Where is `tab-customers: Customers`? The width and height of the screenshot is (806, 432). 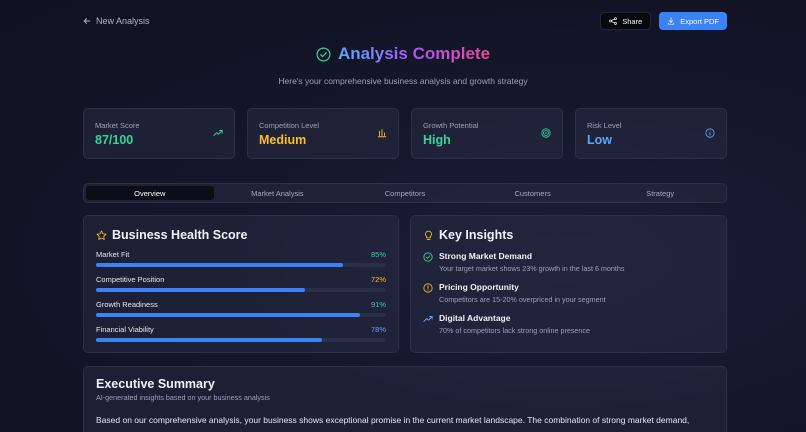 tab-customers: Customers is located at coordinates (533, 193).